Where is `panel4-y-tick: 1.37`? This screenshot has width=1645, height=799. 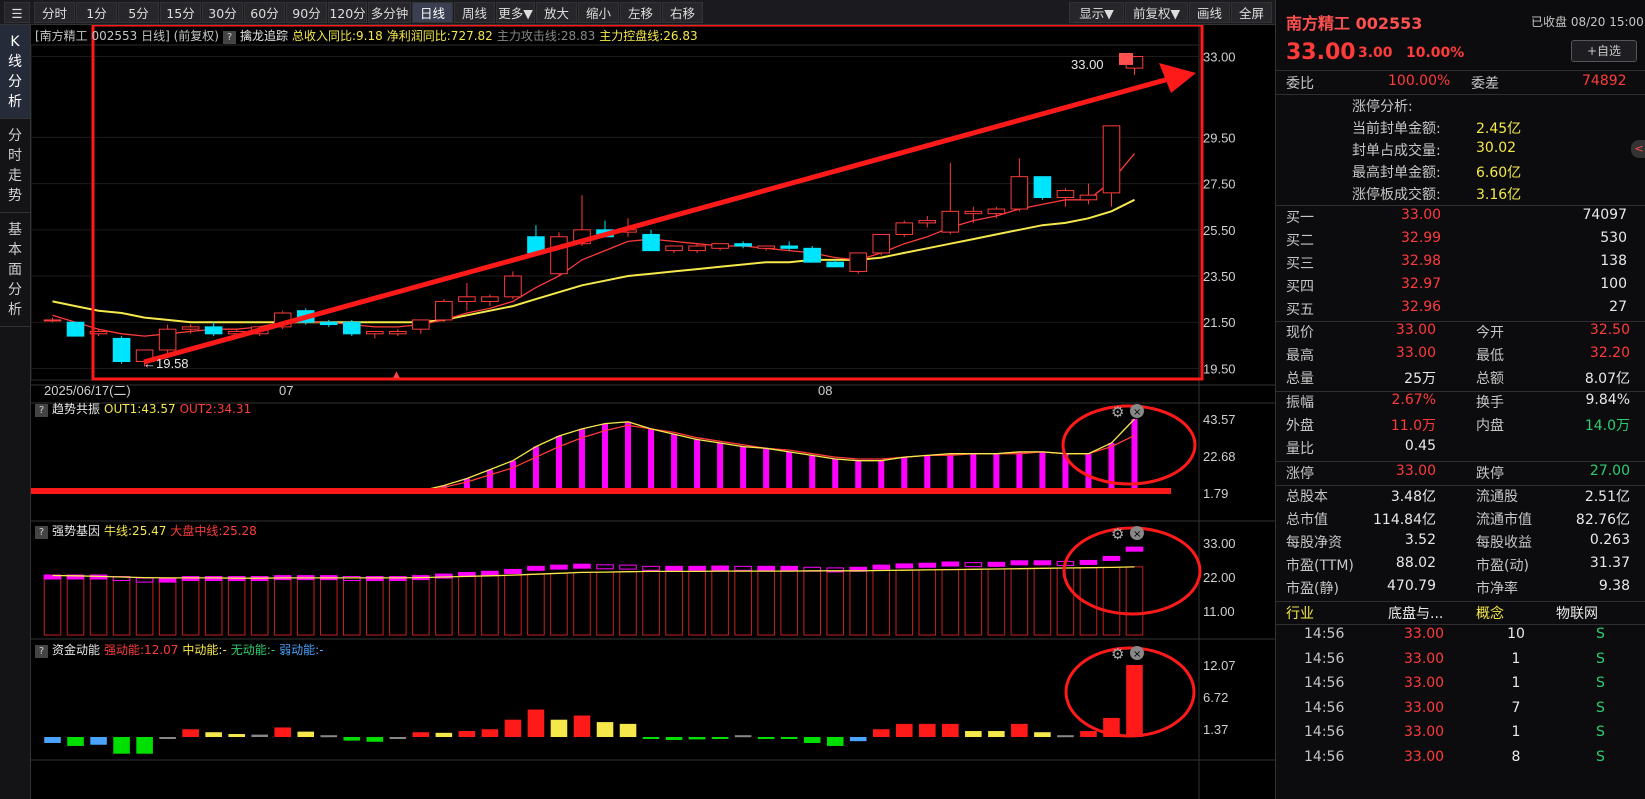
panel4-y-tick: 1.37 is located at coordinates (1215, 729).